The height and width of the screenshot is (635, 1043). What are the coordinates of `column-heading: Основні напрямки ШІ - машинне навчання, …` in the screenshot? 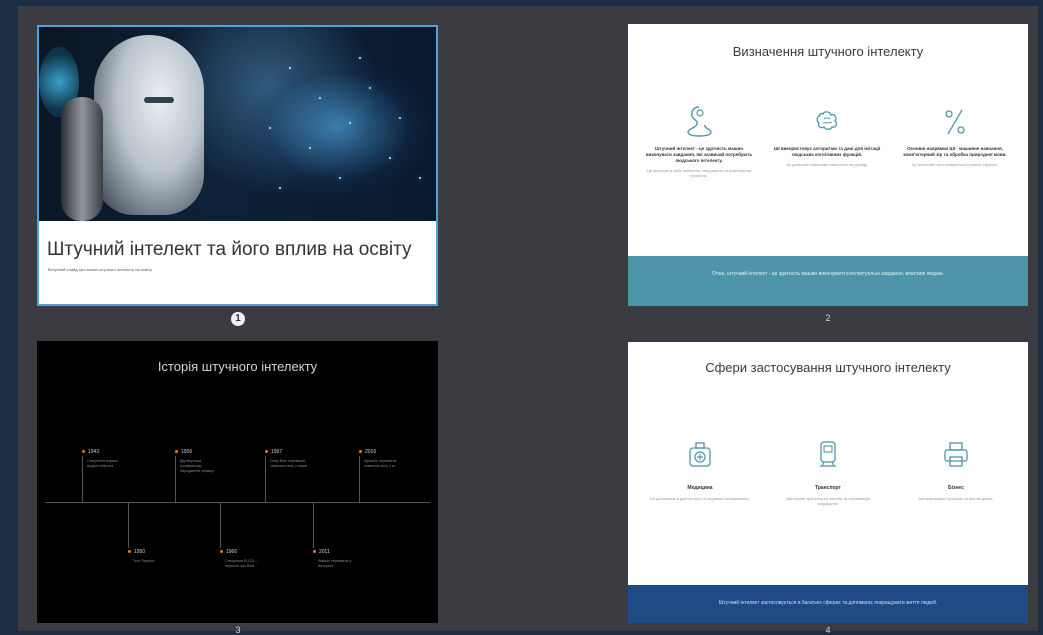 It's located at (955, 151).